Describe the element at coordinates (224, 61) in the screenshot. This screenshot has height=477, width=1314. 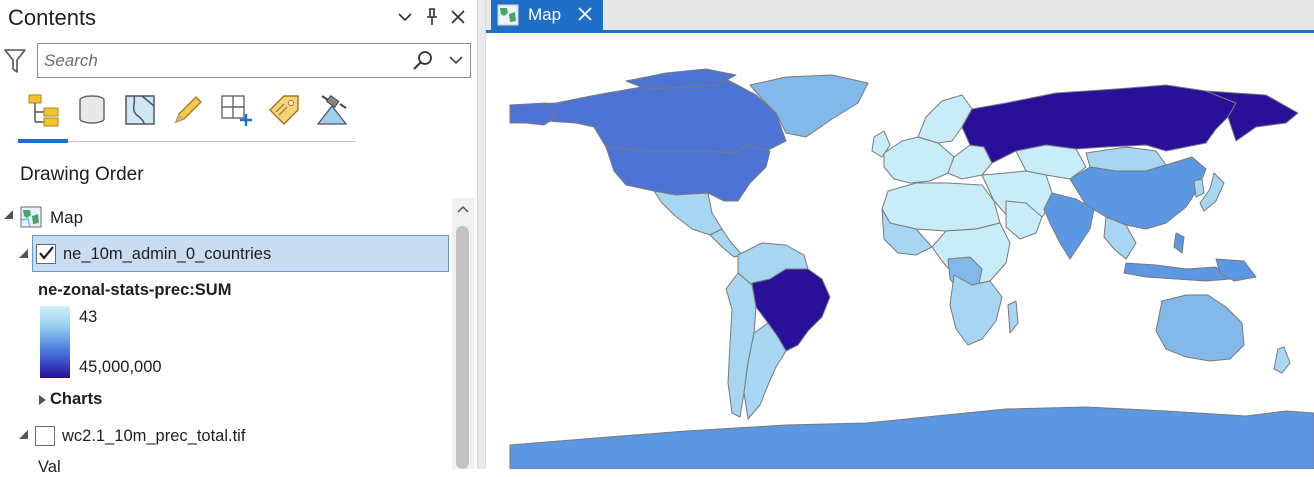
I see `search-input` at that location.